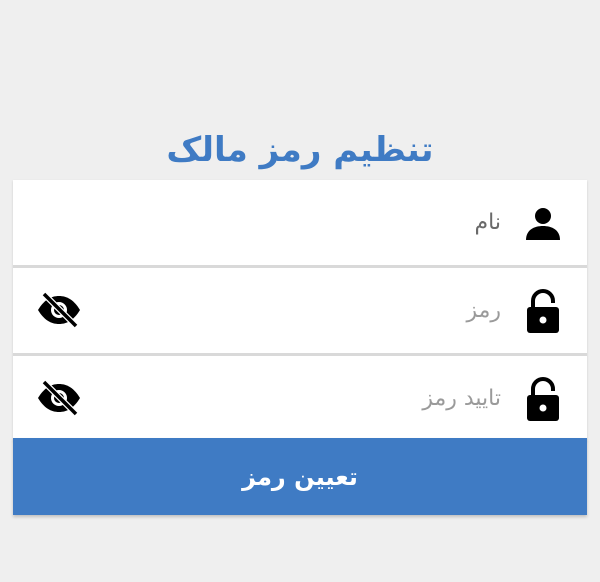  I want to click on set-password-button: تعیین رمز, so click(300, 476).